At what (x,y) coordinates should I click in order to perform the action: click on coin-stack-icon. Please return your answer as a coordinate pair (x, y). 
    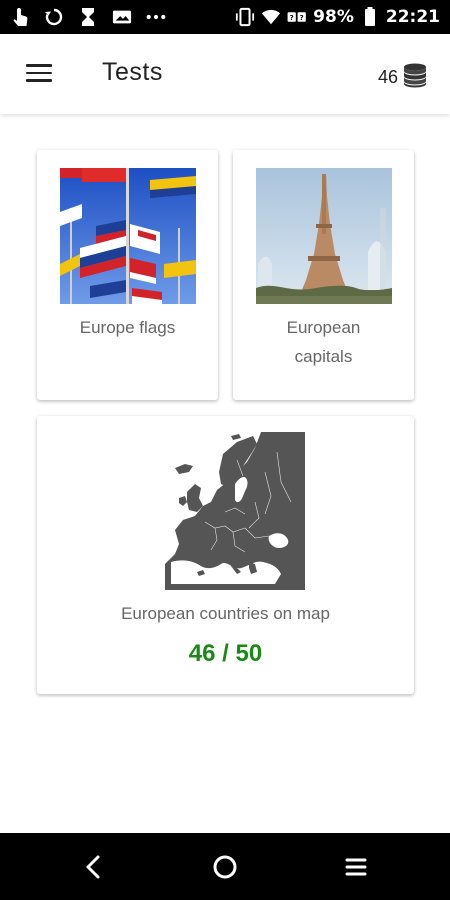
    Looking at the image, I should click on (415, 77).